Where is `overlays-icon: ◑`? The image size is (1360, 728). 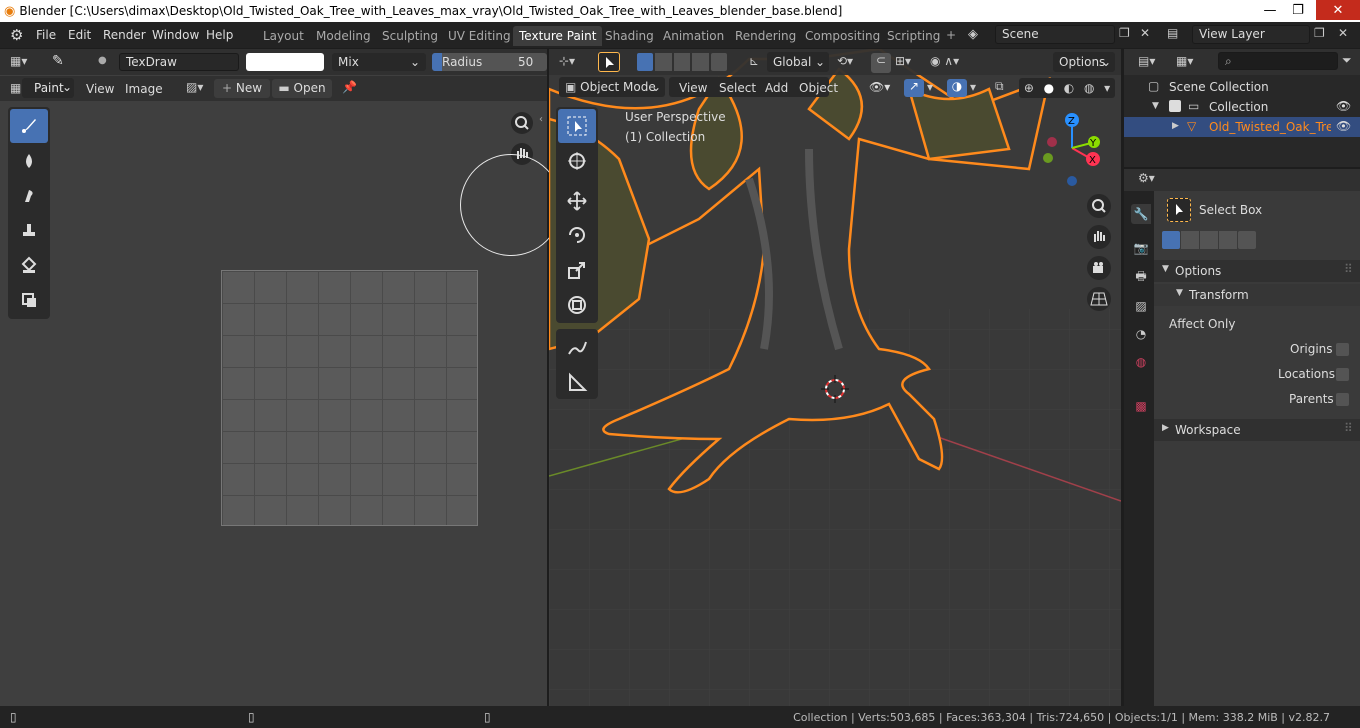 overlays-icon: ◑ is located at coordinates (957, 88).